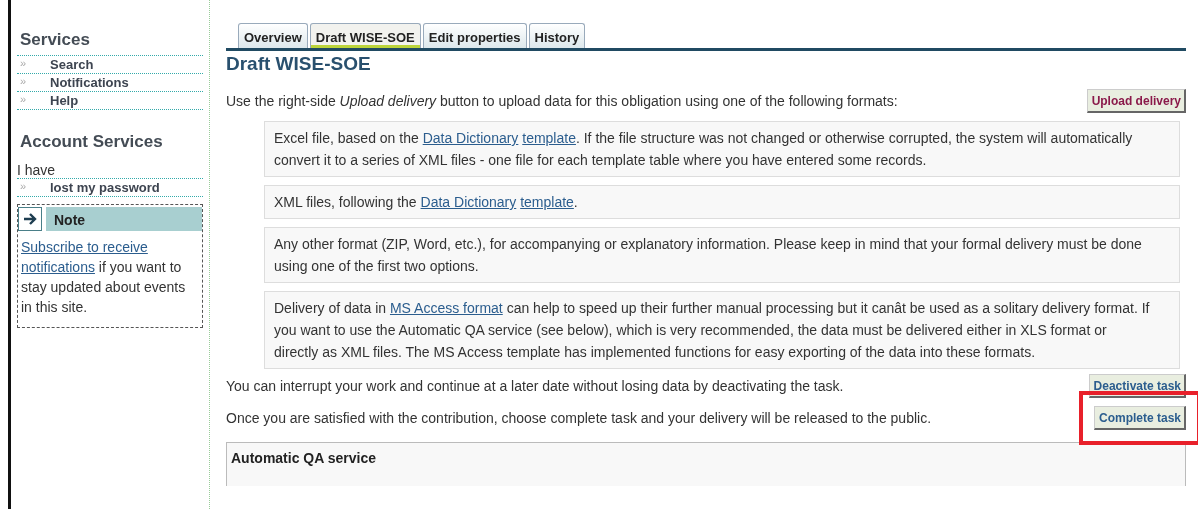 This screenshot has width=1198, height=509. I want to click on tab: Draft WISE-SOE, so click(365, 35).